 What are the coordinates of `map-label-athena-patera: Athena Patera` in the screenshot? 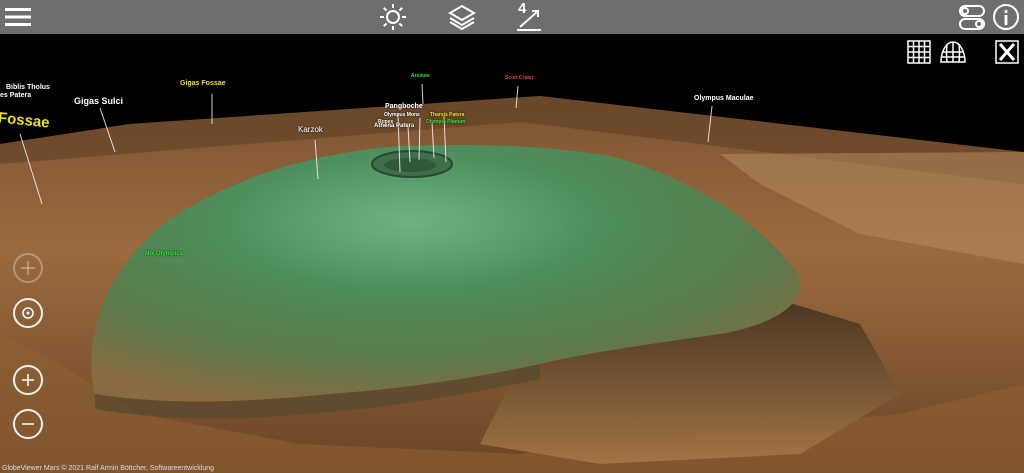 It's located at (394, 126).